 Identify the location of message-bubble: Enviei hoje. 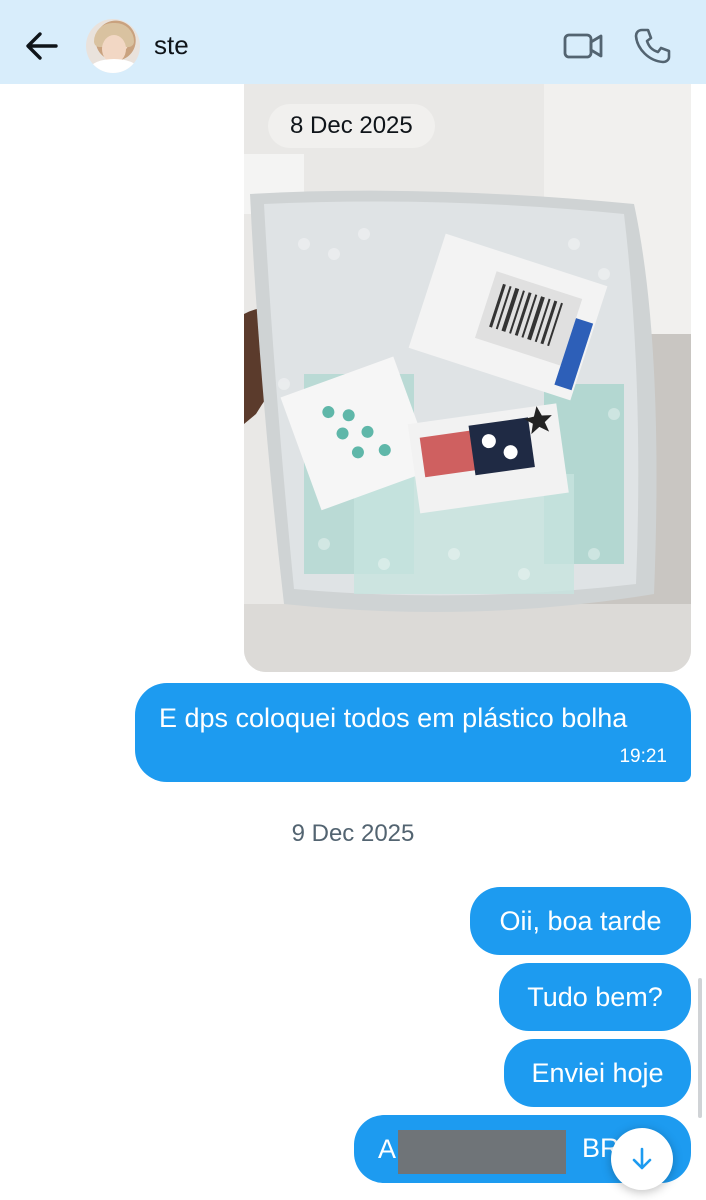
(597, 1073).